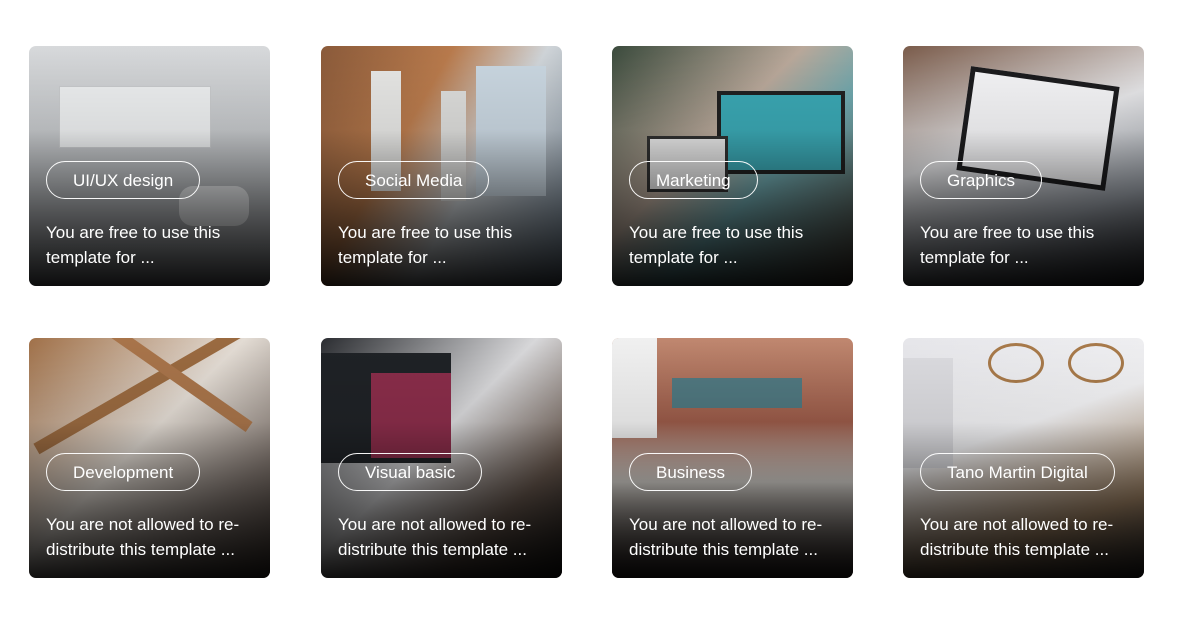 This screenshot has width=1190, height=619. Describe the element at coordinates (123, 472) in the screenshot. I see `category-tag: Development` at that location.